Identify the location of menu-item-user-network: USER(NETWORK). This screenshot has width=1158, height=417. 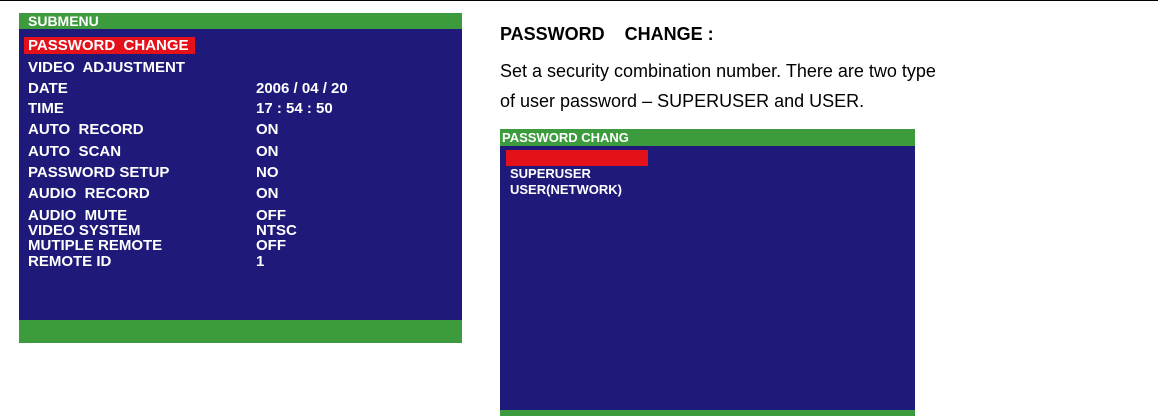
(561, 181).